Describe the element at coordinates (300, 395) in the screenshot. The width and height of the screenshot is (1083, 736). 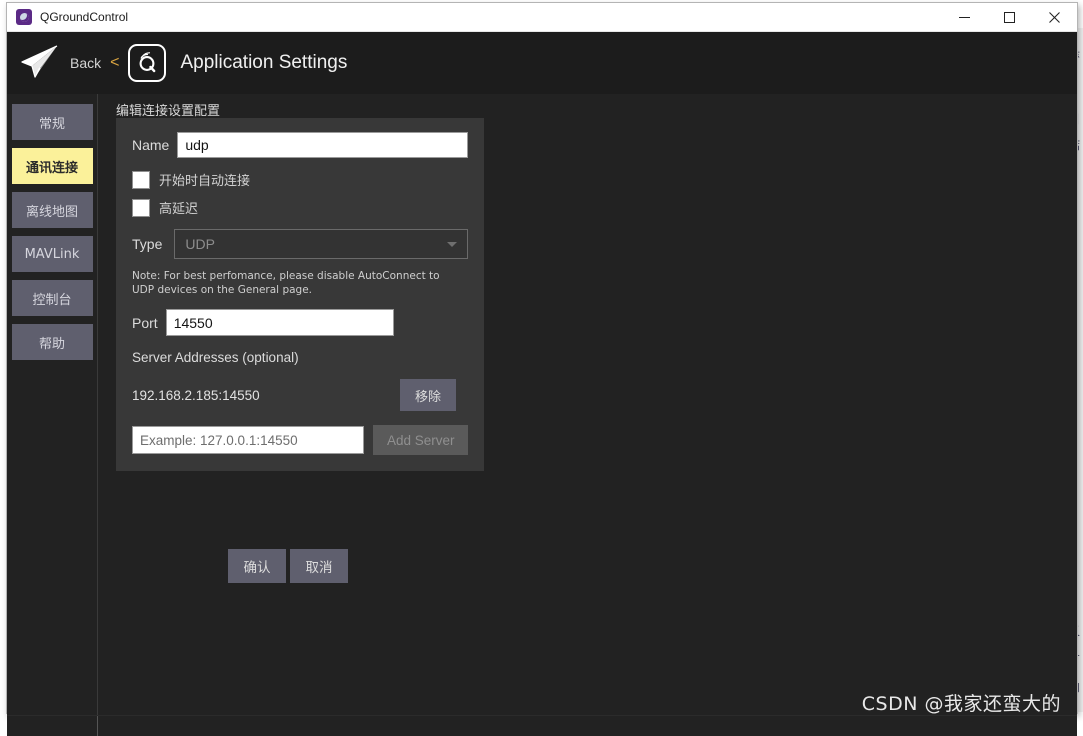
I see `server-address-row: 192.168.2.185:14550 移除` at that location.